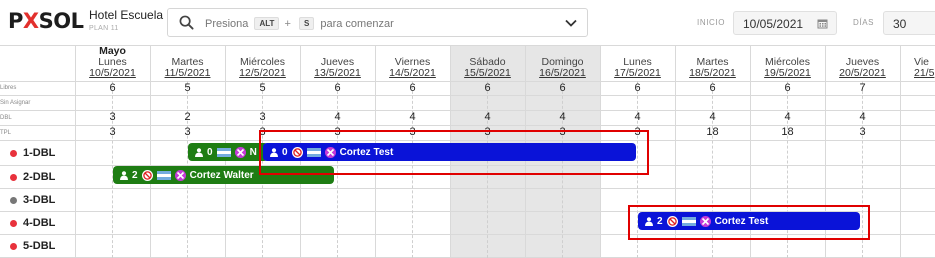 This screenshot has width=935, height=258. Describe the element at coordinates (27, 177) in the screenshot. I see `room-2-dbl: 2-DBL` at that location.